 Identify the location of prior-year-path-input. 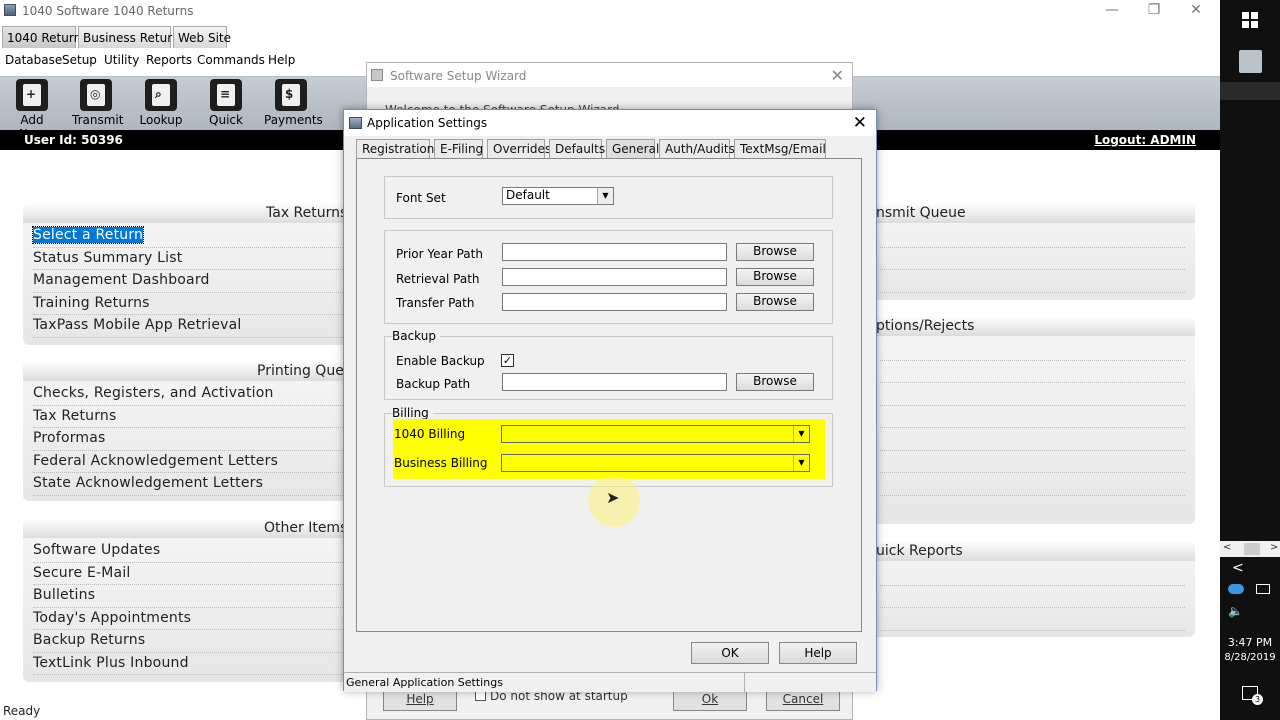
(614, 252).